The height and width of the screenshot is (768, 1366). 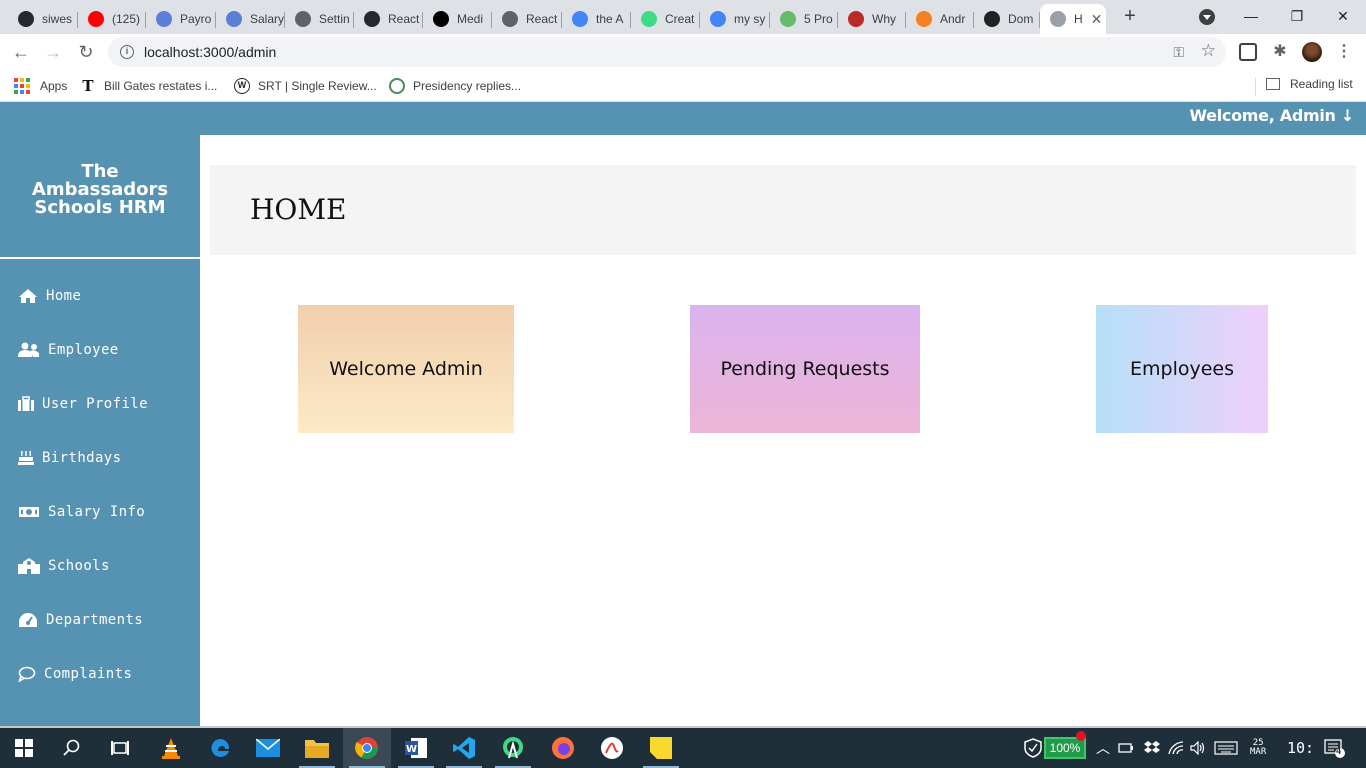 What do you see at coordinates (96, 19) in the screenshot?
I see `youtube-icon` at bounding box center [96, 19].